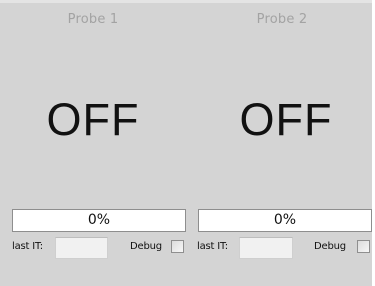 The width and height of the screenshot is (375, 286). What do you see at coordinates (81, 248) in the screenshot?
I see `probe-1-last-it-field` at bounding box center [81, 248].